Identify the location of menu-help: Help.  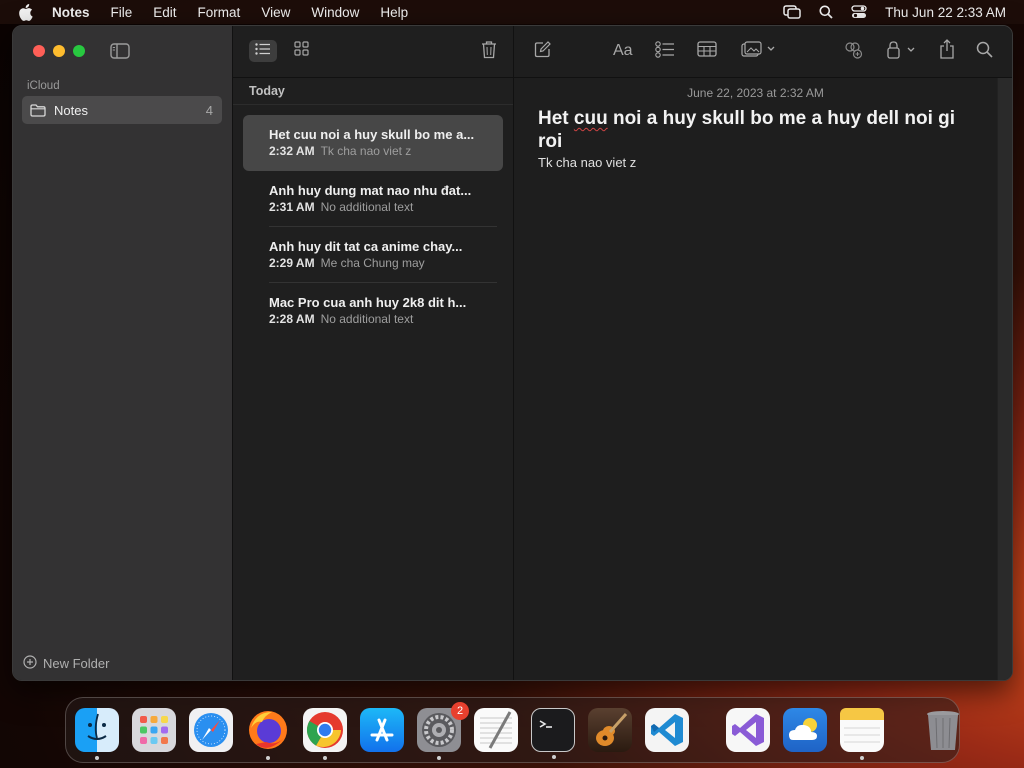
(394, 12).